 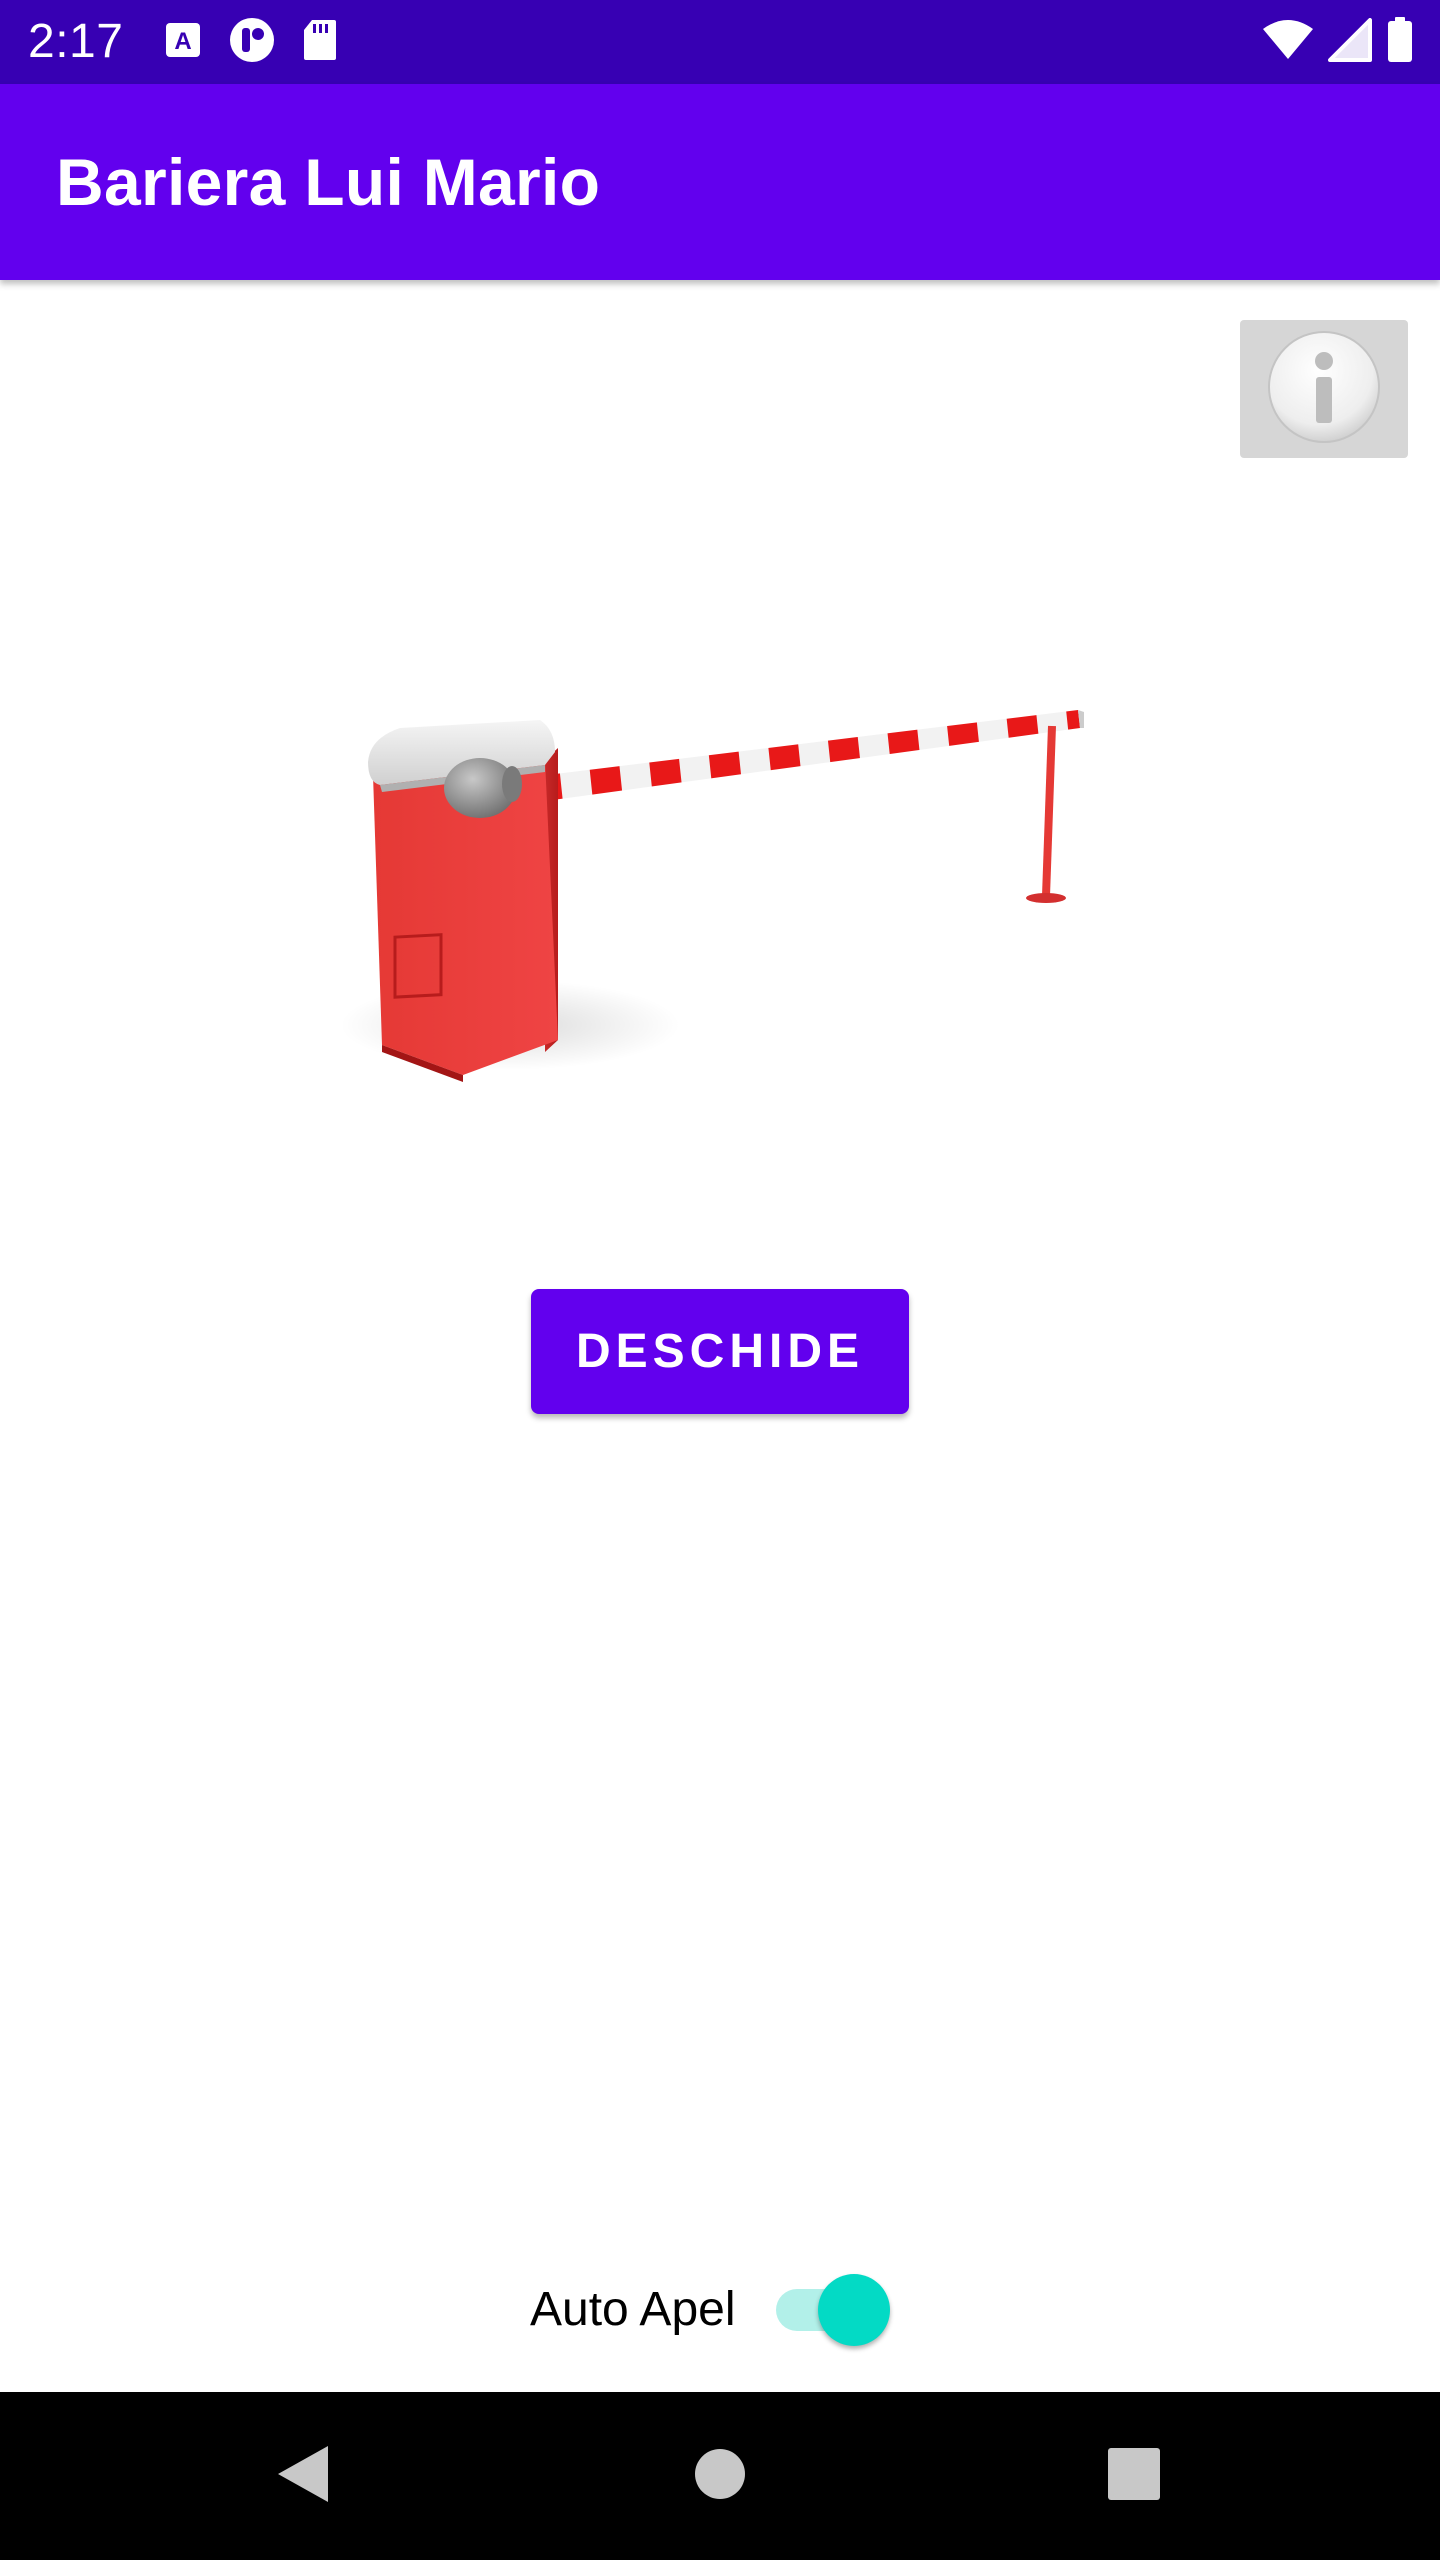 I want to click on navigation-bar, so click(x=720, y=2476).